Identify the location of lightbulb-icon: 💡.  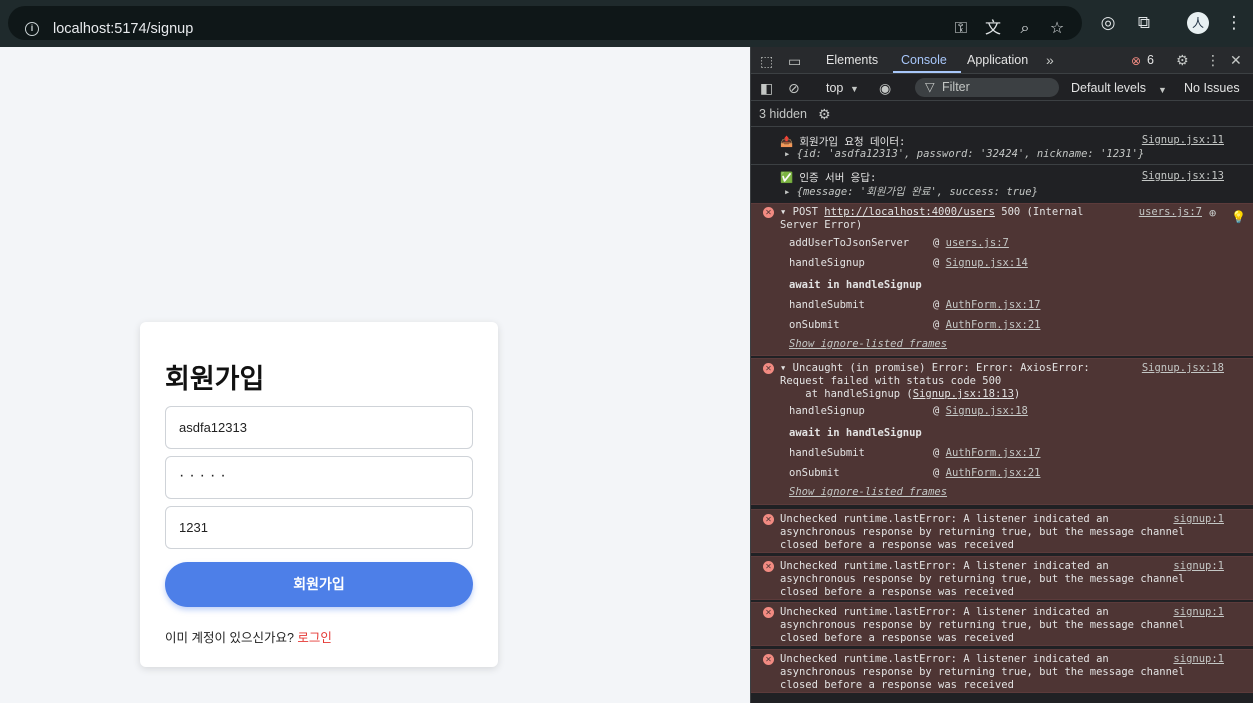
(1238, 217).